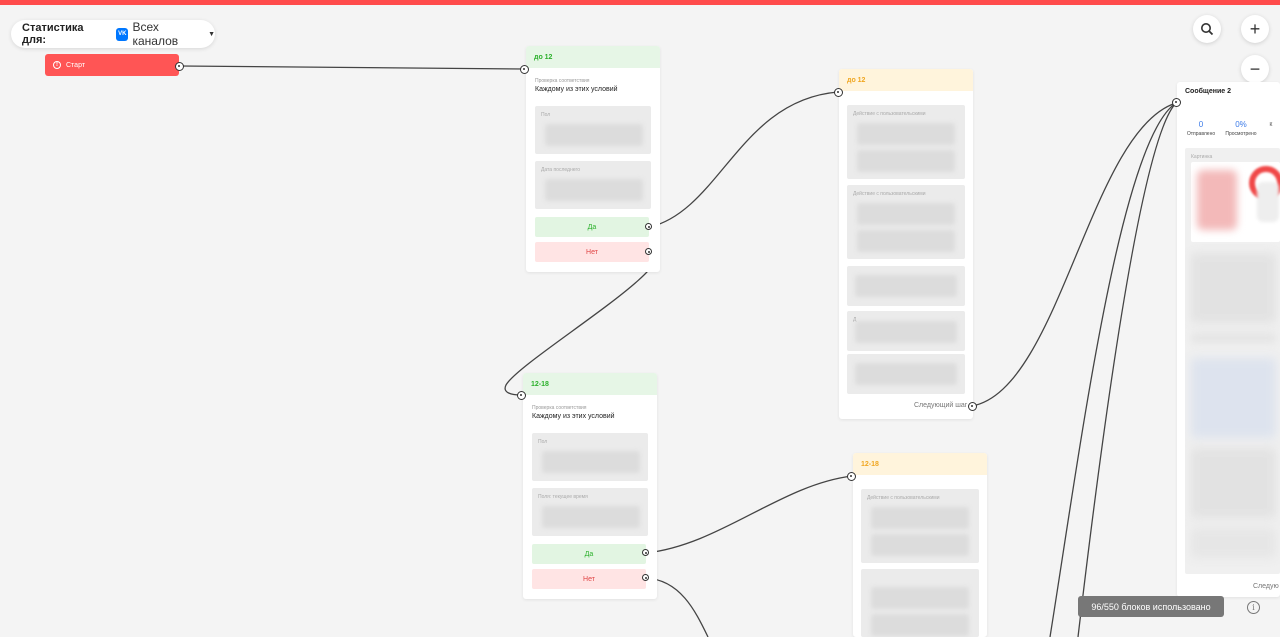 The height and width of the screenshot is (637, 1280). Describe the element at coordinates (524, 69) in the screenshot. I see `condition-1-input-port` at that location.